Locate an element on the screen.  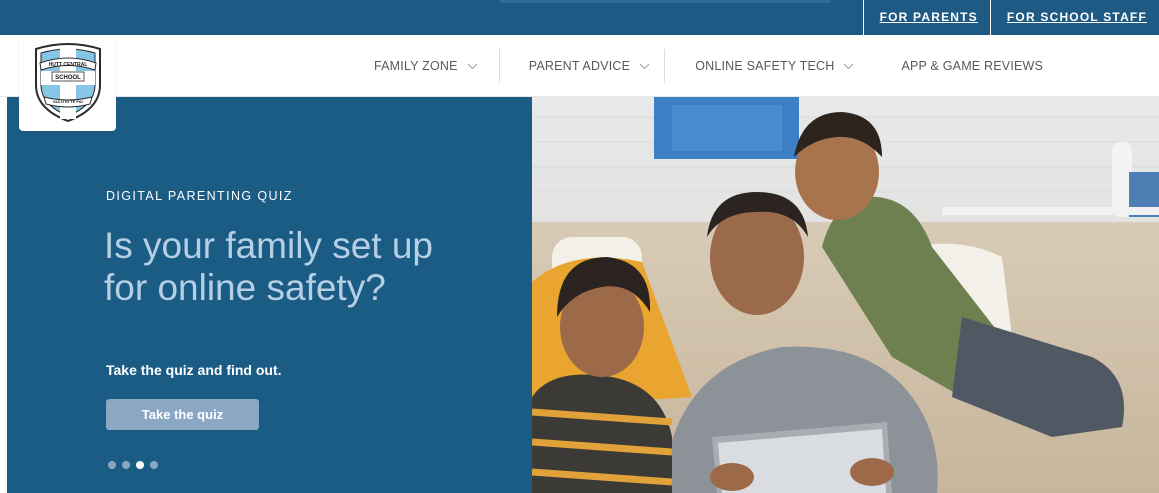
hero-left-edge is located at coordinates (3, 295).